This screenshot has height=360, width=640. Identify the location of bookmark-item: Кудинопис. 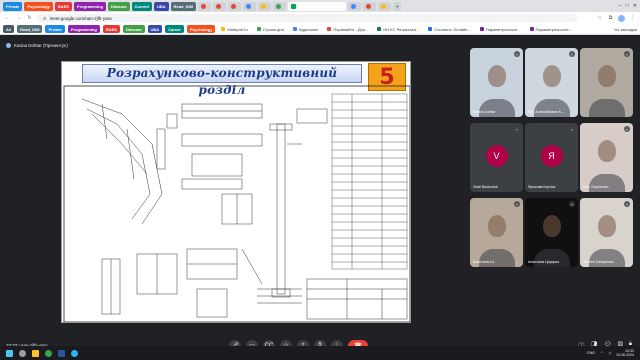
(306, 29).